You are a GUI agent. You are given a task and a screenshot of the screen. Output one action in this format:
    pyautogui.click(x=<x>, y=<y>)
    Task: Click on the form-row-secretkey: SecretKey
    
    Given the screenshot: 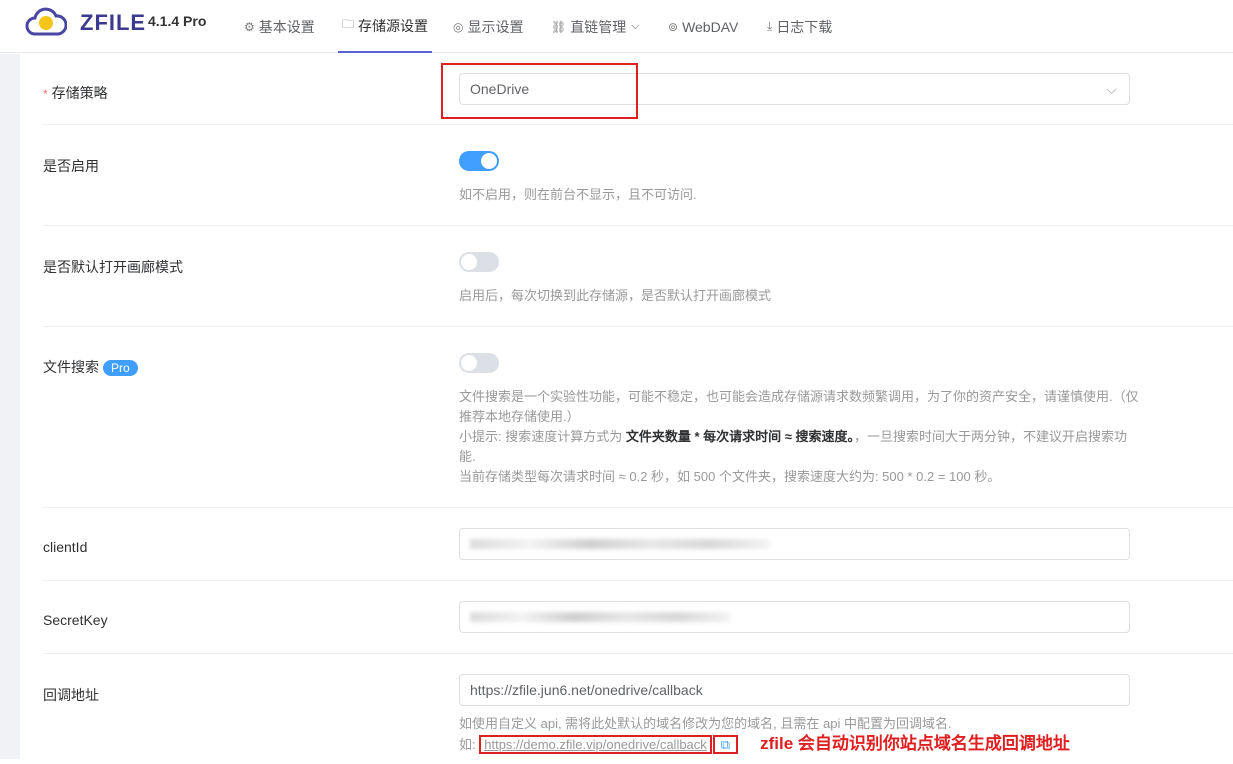 What is the action you would take?
    pyautogui.click(x=638, y=617)
    